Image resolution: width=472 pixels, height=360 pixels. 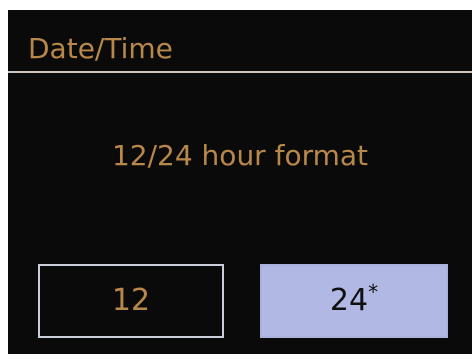 I want to click on option-24-label: 24, so click(x=349, y=300).